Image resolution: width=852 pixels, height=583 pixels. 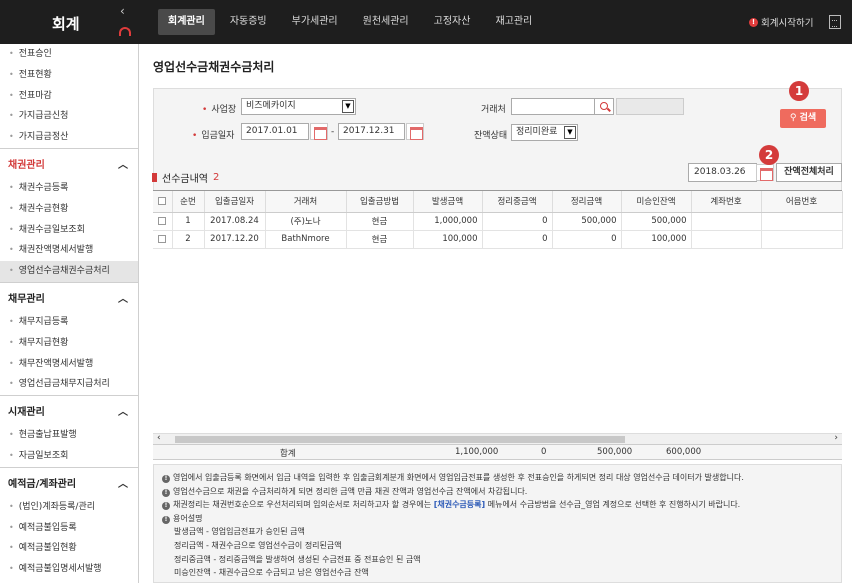 I want to click on glossary-line: 정리금액 - 채권수금으로 영업선수금이 정리된금액, so click(x=258, y=545).